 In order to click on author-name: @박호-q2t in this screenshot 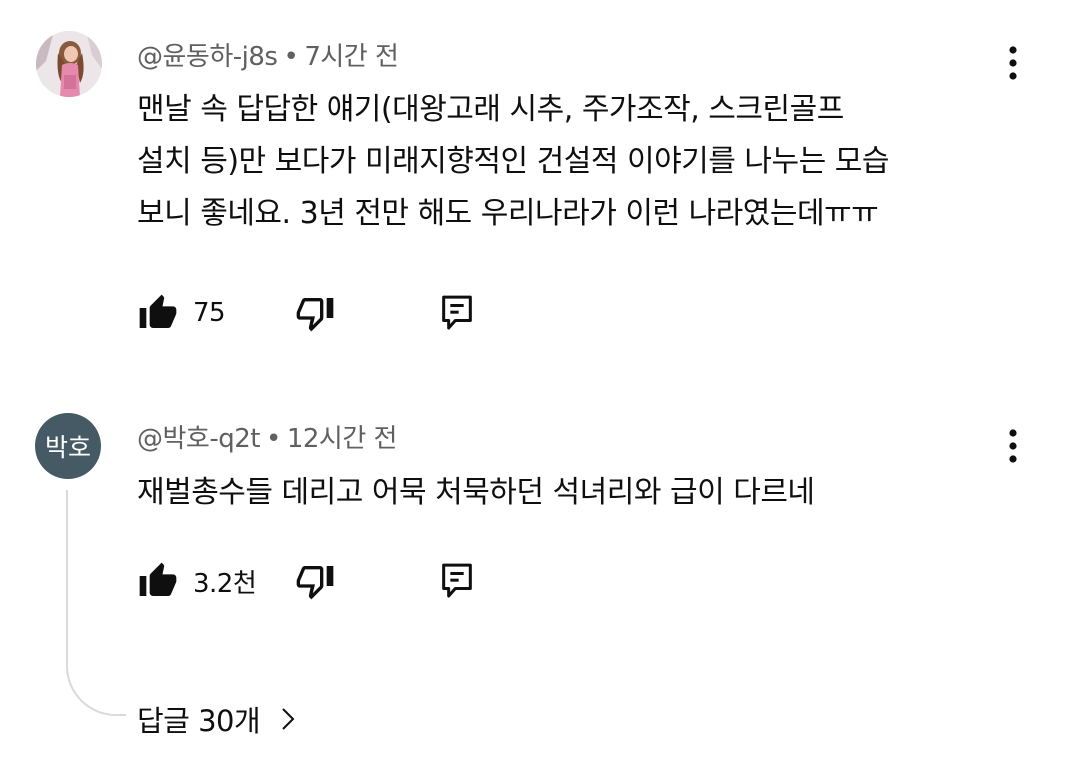, I will do `click(198, 439)`.